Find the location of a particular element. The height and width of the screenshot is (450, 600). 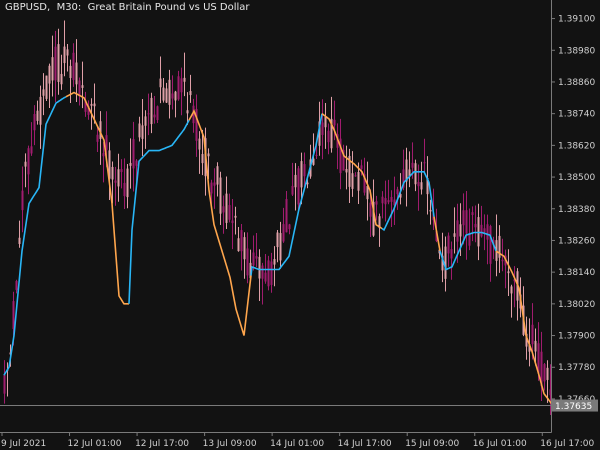

price-tick-label: 1.38980 is located at coordinates (576, 51).